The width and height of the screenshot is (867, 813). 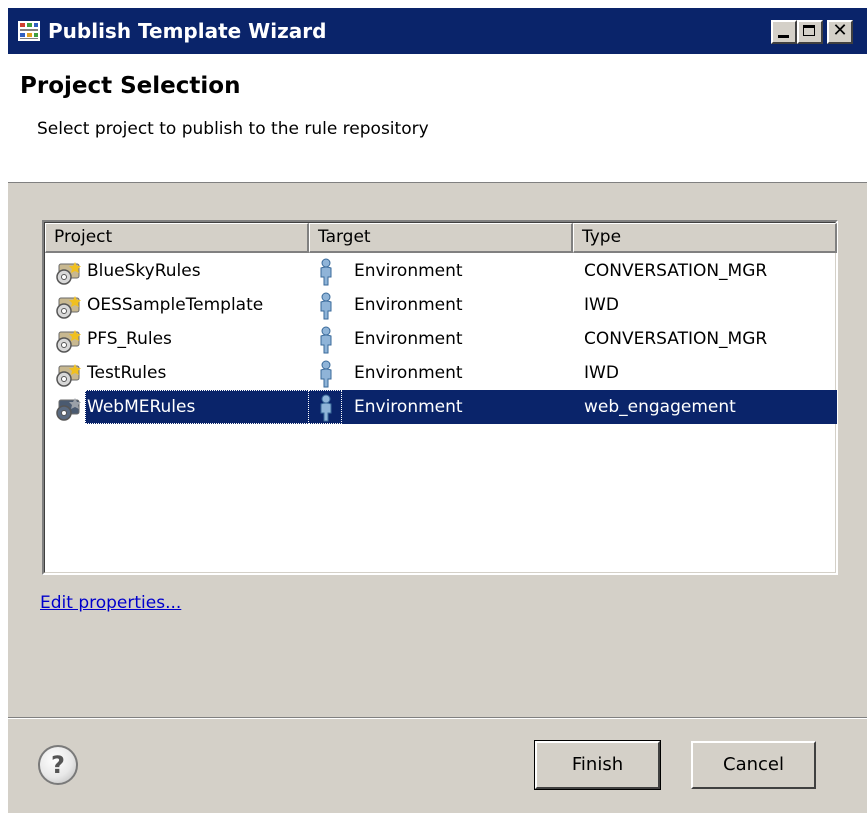 I want to click on column-header-project: Project, so click(x=177, y=238).